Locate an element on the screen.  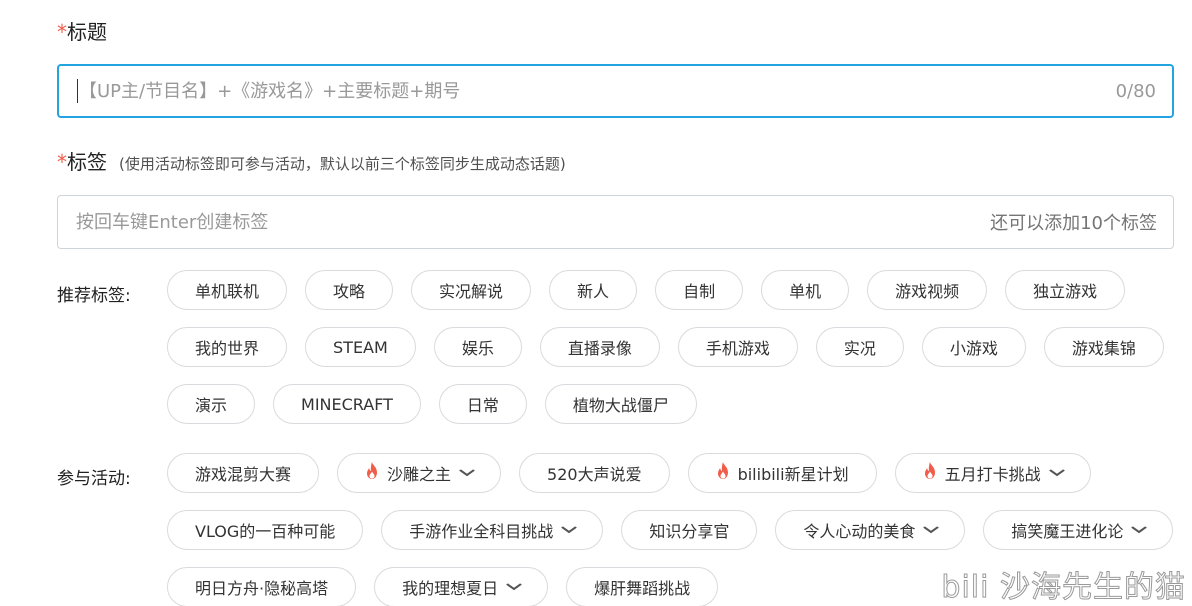
recommended-tag-chip: 单机联机 is located at coordinates (227, 290).